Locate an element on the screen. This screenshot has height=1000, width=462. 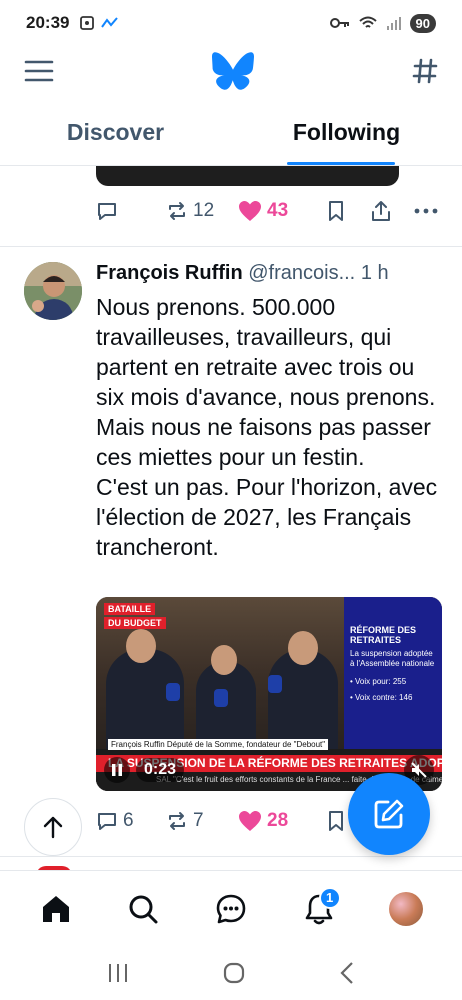
tab-following-label: Following is located at coordinates (346, 132).